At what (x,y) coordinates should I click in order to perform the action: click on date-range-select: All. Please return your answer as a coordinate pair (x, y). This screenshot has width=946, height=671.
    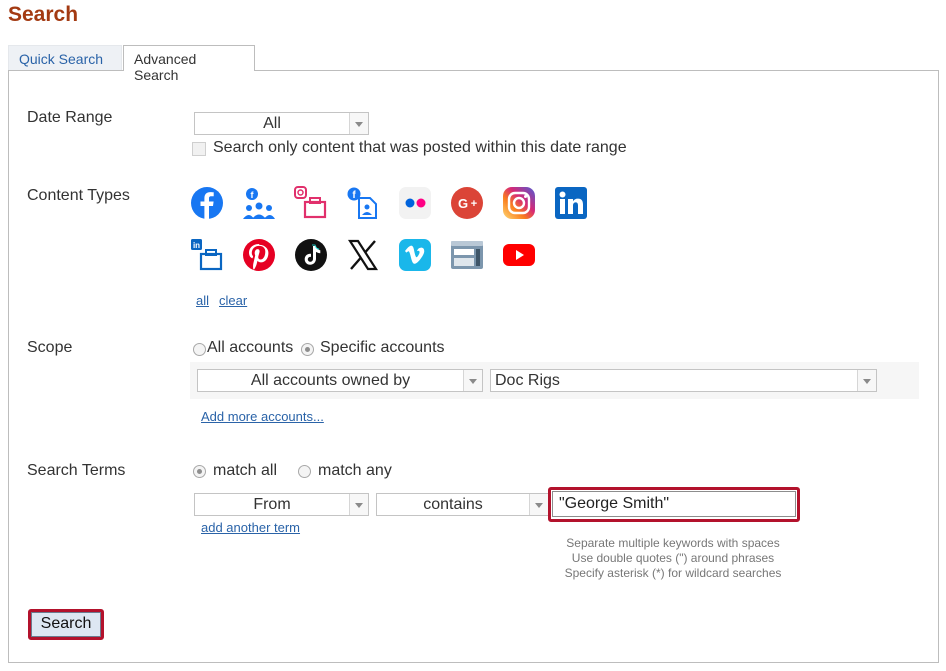
    Looking at the image, I should click on (281, 123).